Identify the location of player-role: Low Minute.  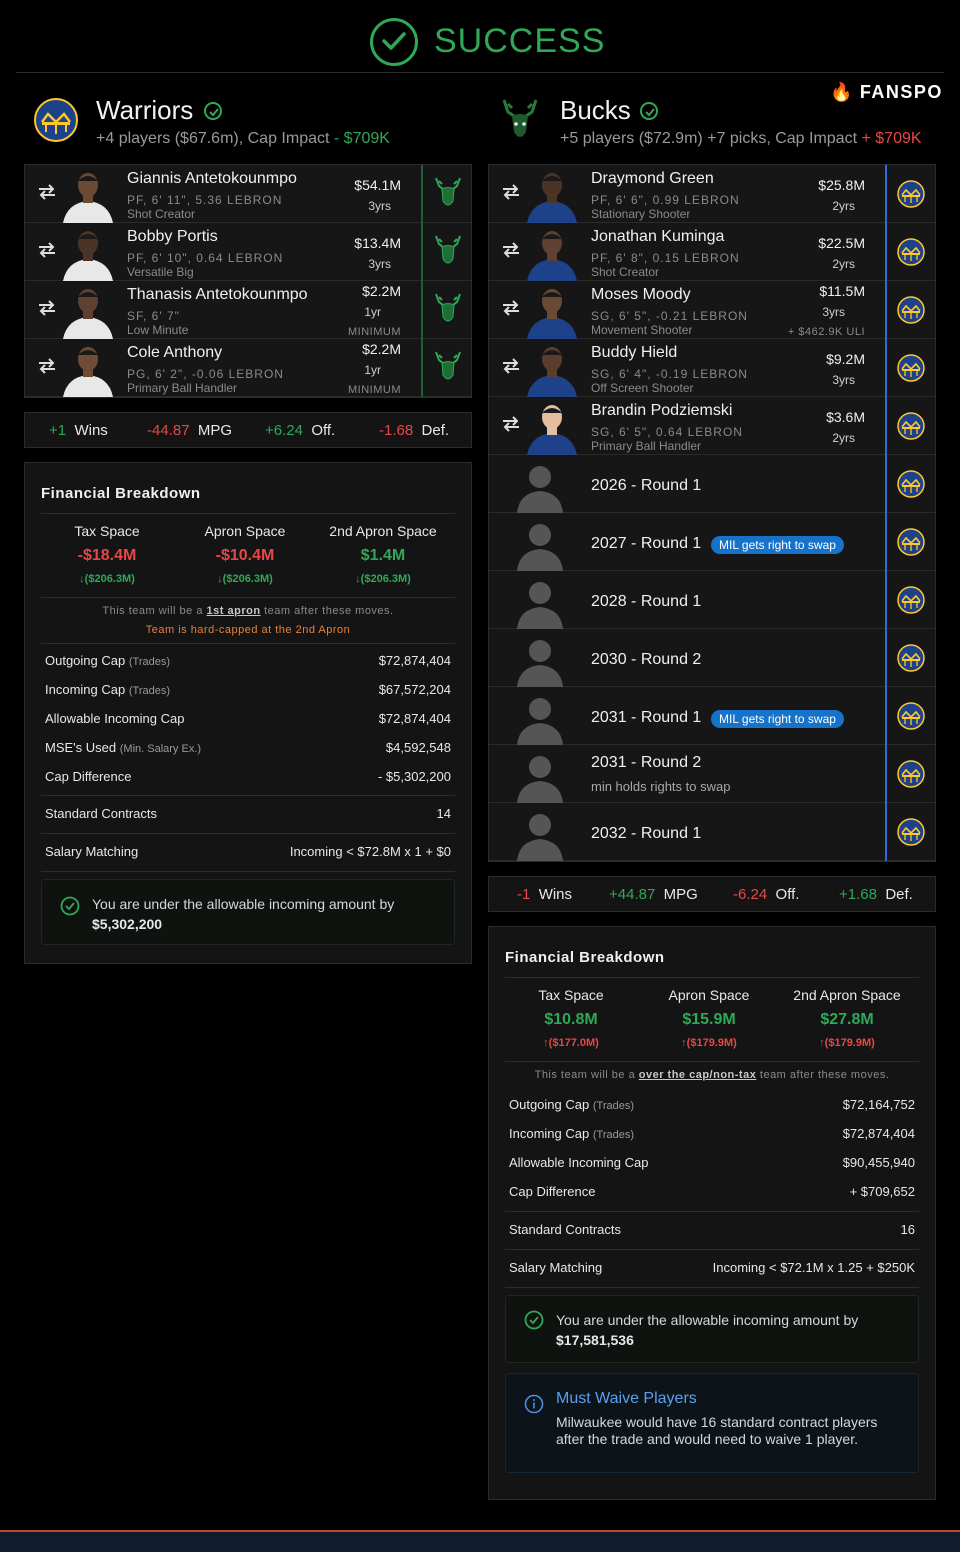
(158, 330).